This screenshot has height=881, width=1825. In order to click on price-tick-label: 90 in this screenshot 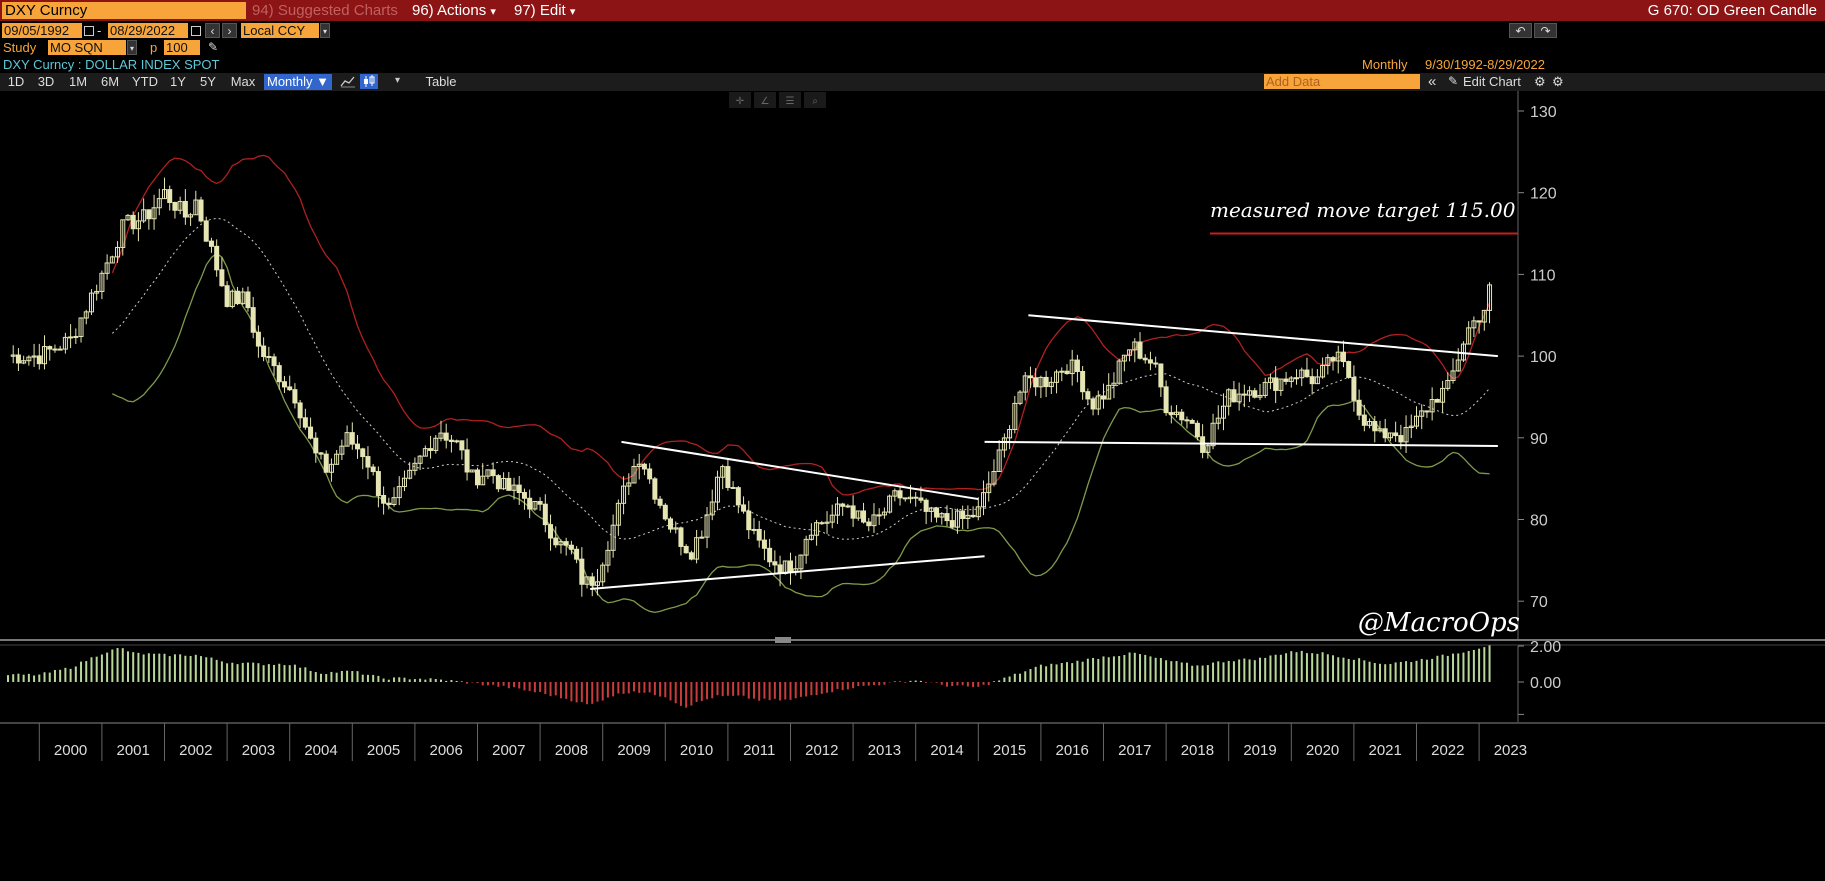, I will do `click(1539, 439)`.